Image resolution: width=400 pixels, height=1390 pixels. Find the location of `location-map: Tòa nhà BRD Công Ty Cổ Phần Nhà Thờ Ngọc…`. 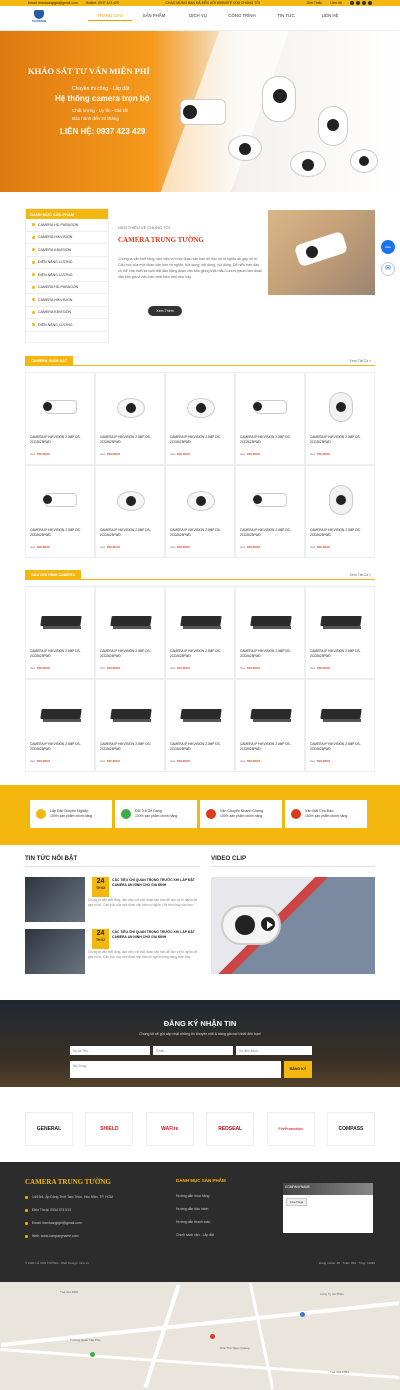

location-map: Tòa nhà BRD Công Ty Cổ Phần Nhà Thờ Ngọc… is located at coordinates (200, 1336).